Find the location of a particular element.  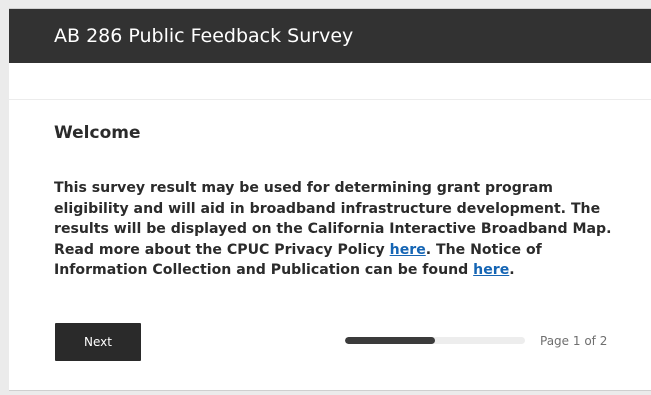

survey-header: AB 286 Public Feedback Survey is located at coordinates (330, 36).